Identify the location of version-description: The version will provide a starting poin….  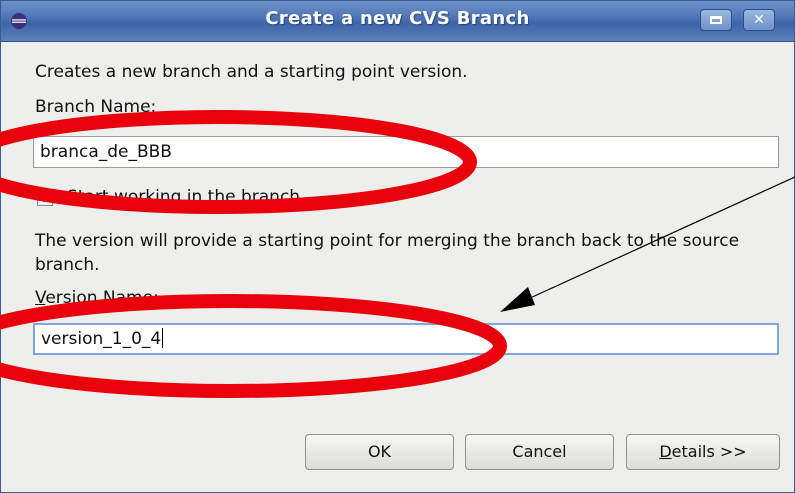
(387, 253).